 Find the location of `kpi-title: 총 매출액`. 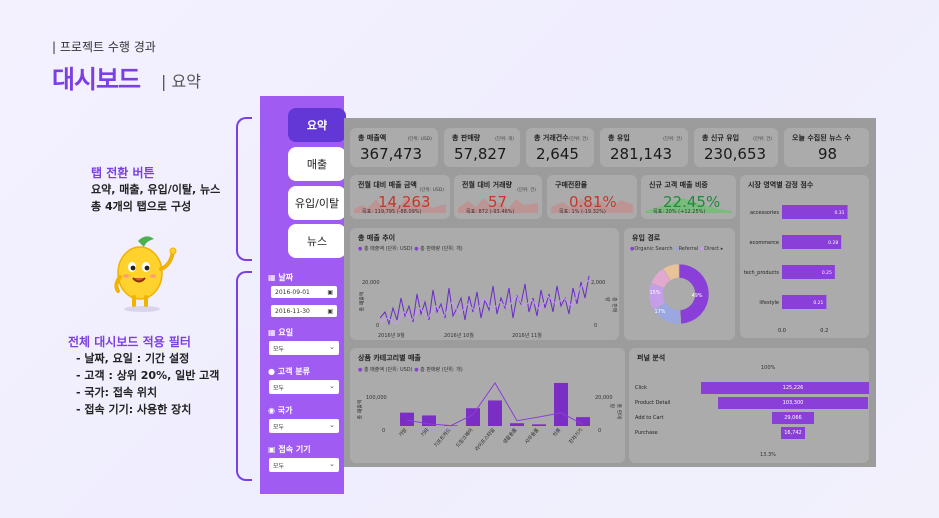

kpi-title: 총 매출액 is located at coordinates (372, 138).